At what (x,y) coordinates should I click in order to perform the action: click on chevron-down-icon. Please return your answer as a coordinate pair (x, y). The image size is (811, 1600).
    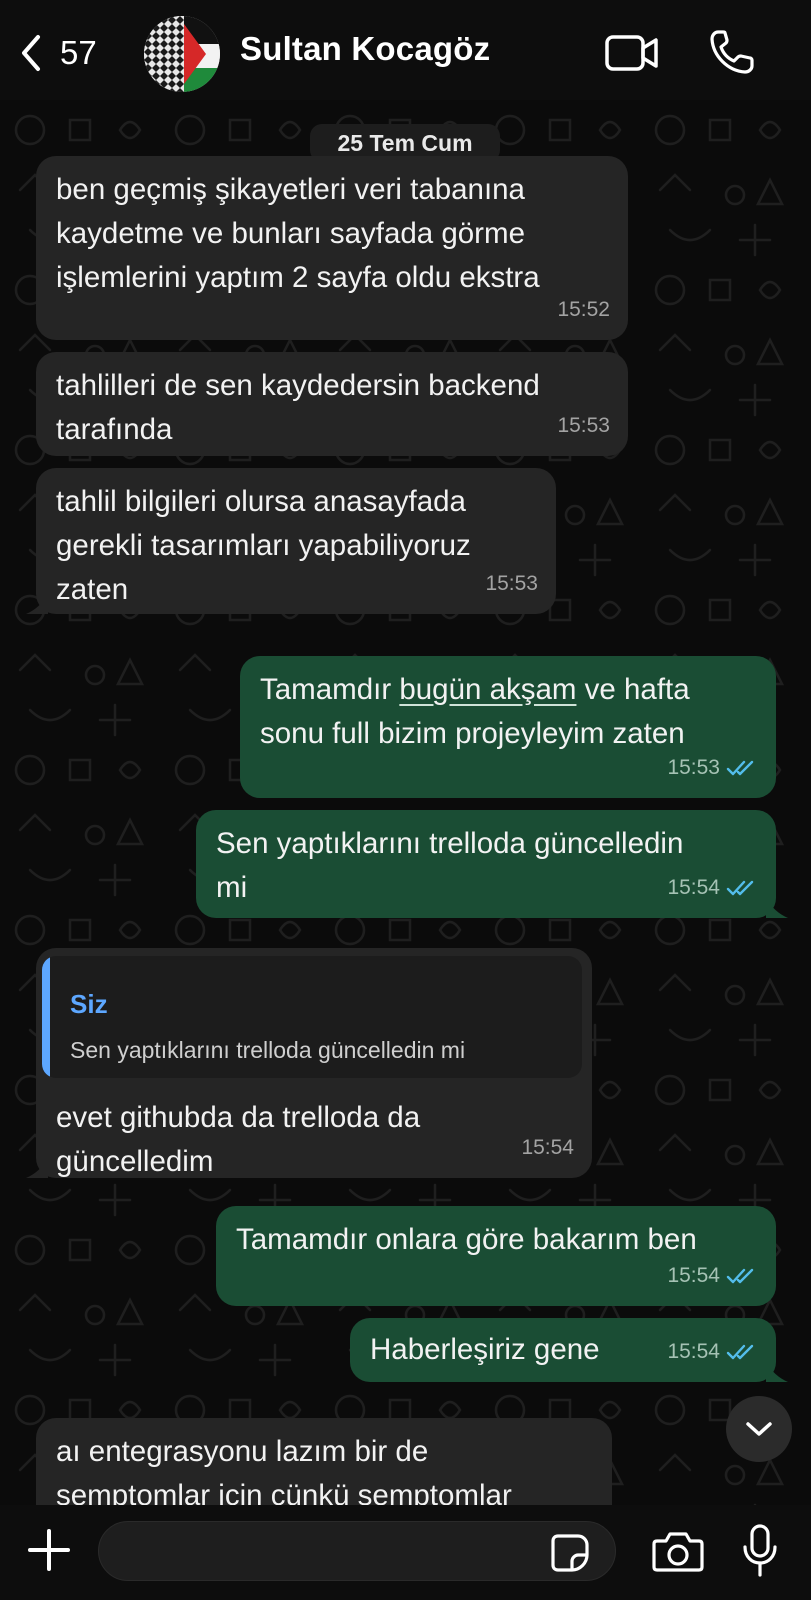
    Looking at the image, I should click on (759, 1429).